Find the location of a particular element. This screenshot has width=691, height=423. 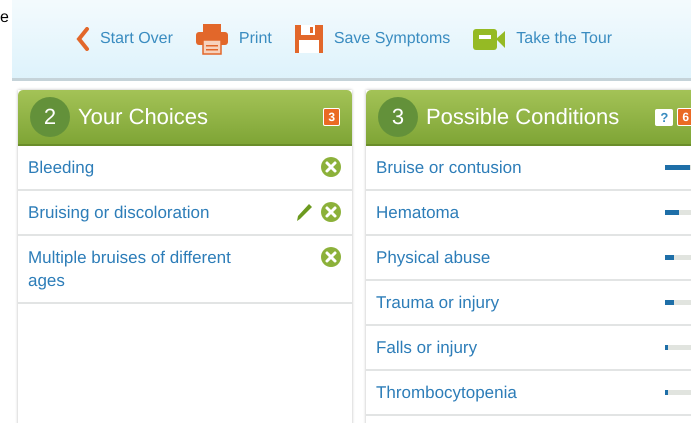

cut-off-text: e is located at coordinates (4, 18).